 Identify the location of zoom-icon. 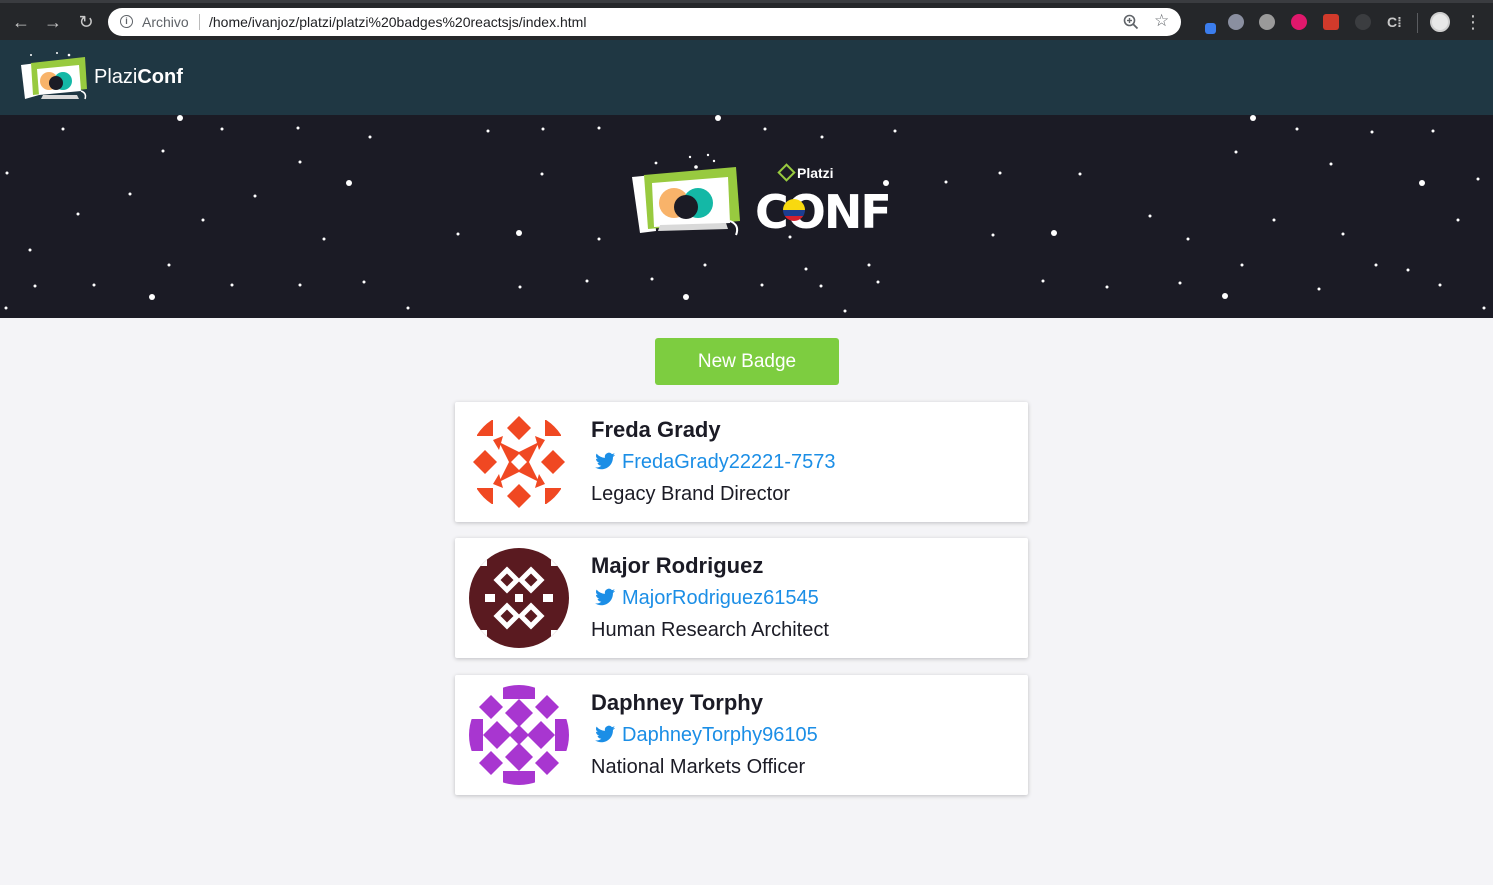
(1131, 22).